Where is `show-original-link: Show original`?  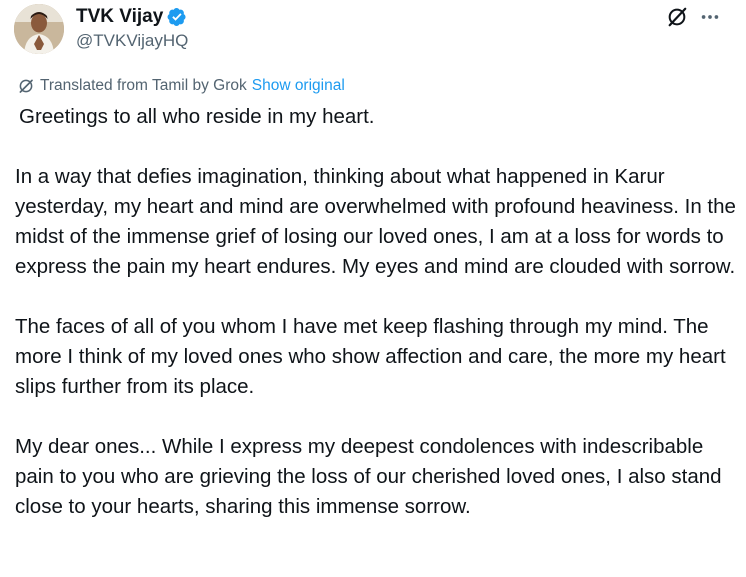 show-original-link: Show original is located at coordinates (298, 86).